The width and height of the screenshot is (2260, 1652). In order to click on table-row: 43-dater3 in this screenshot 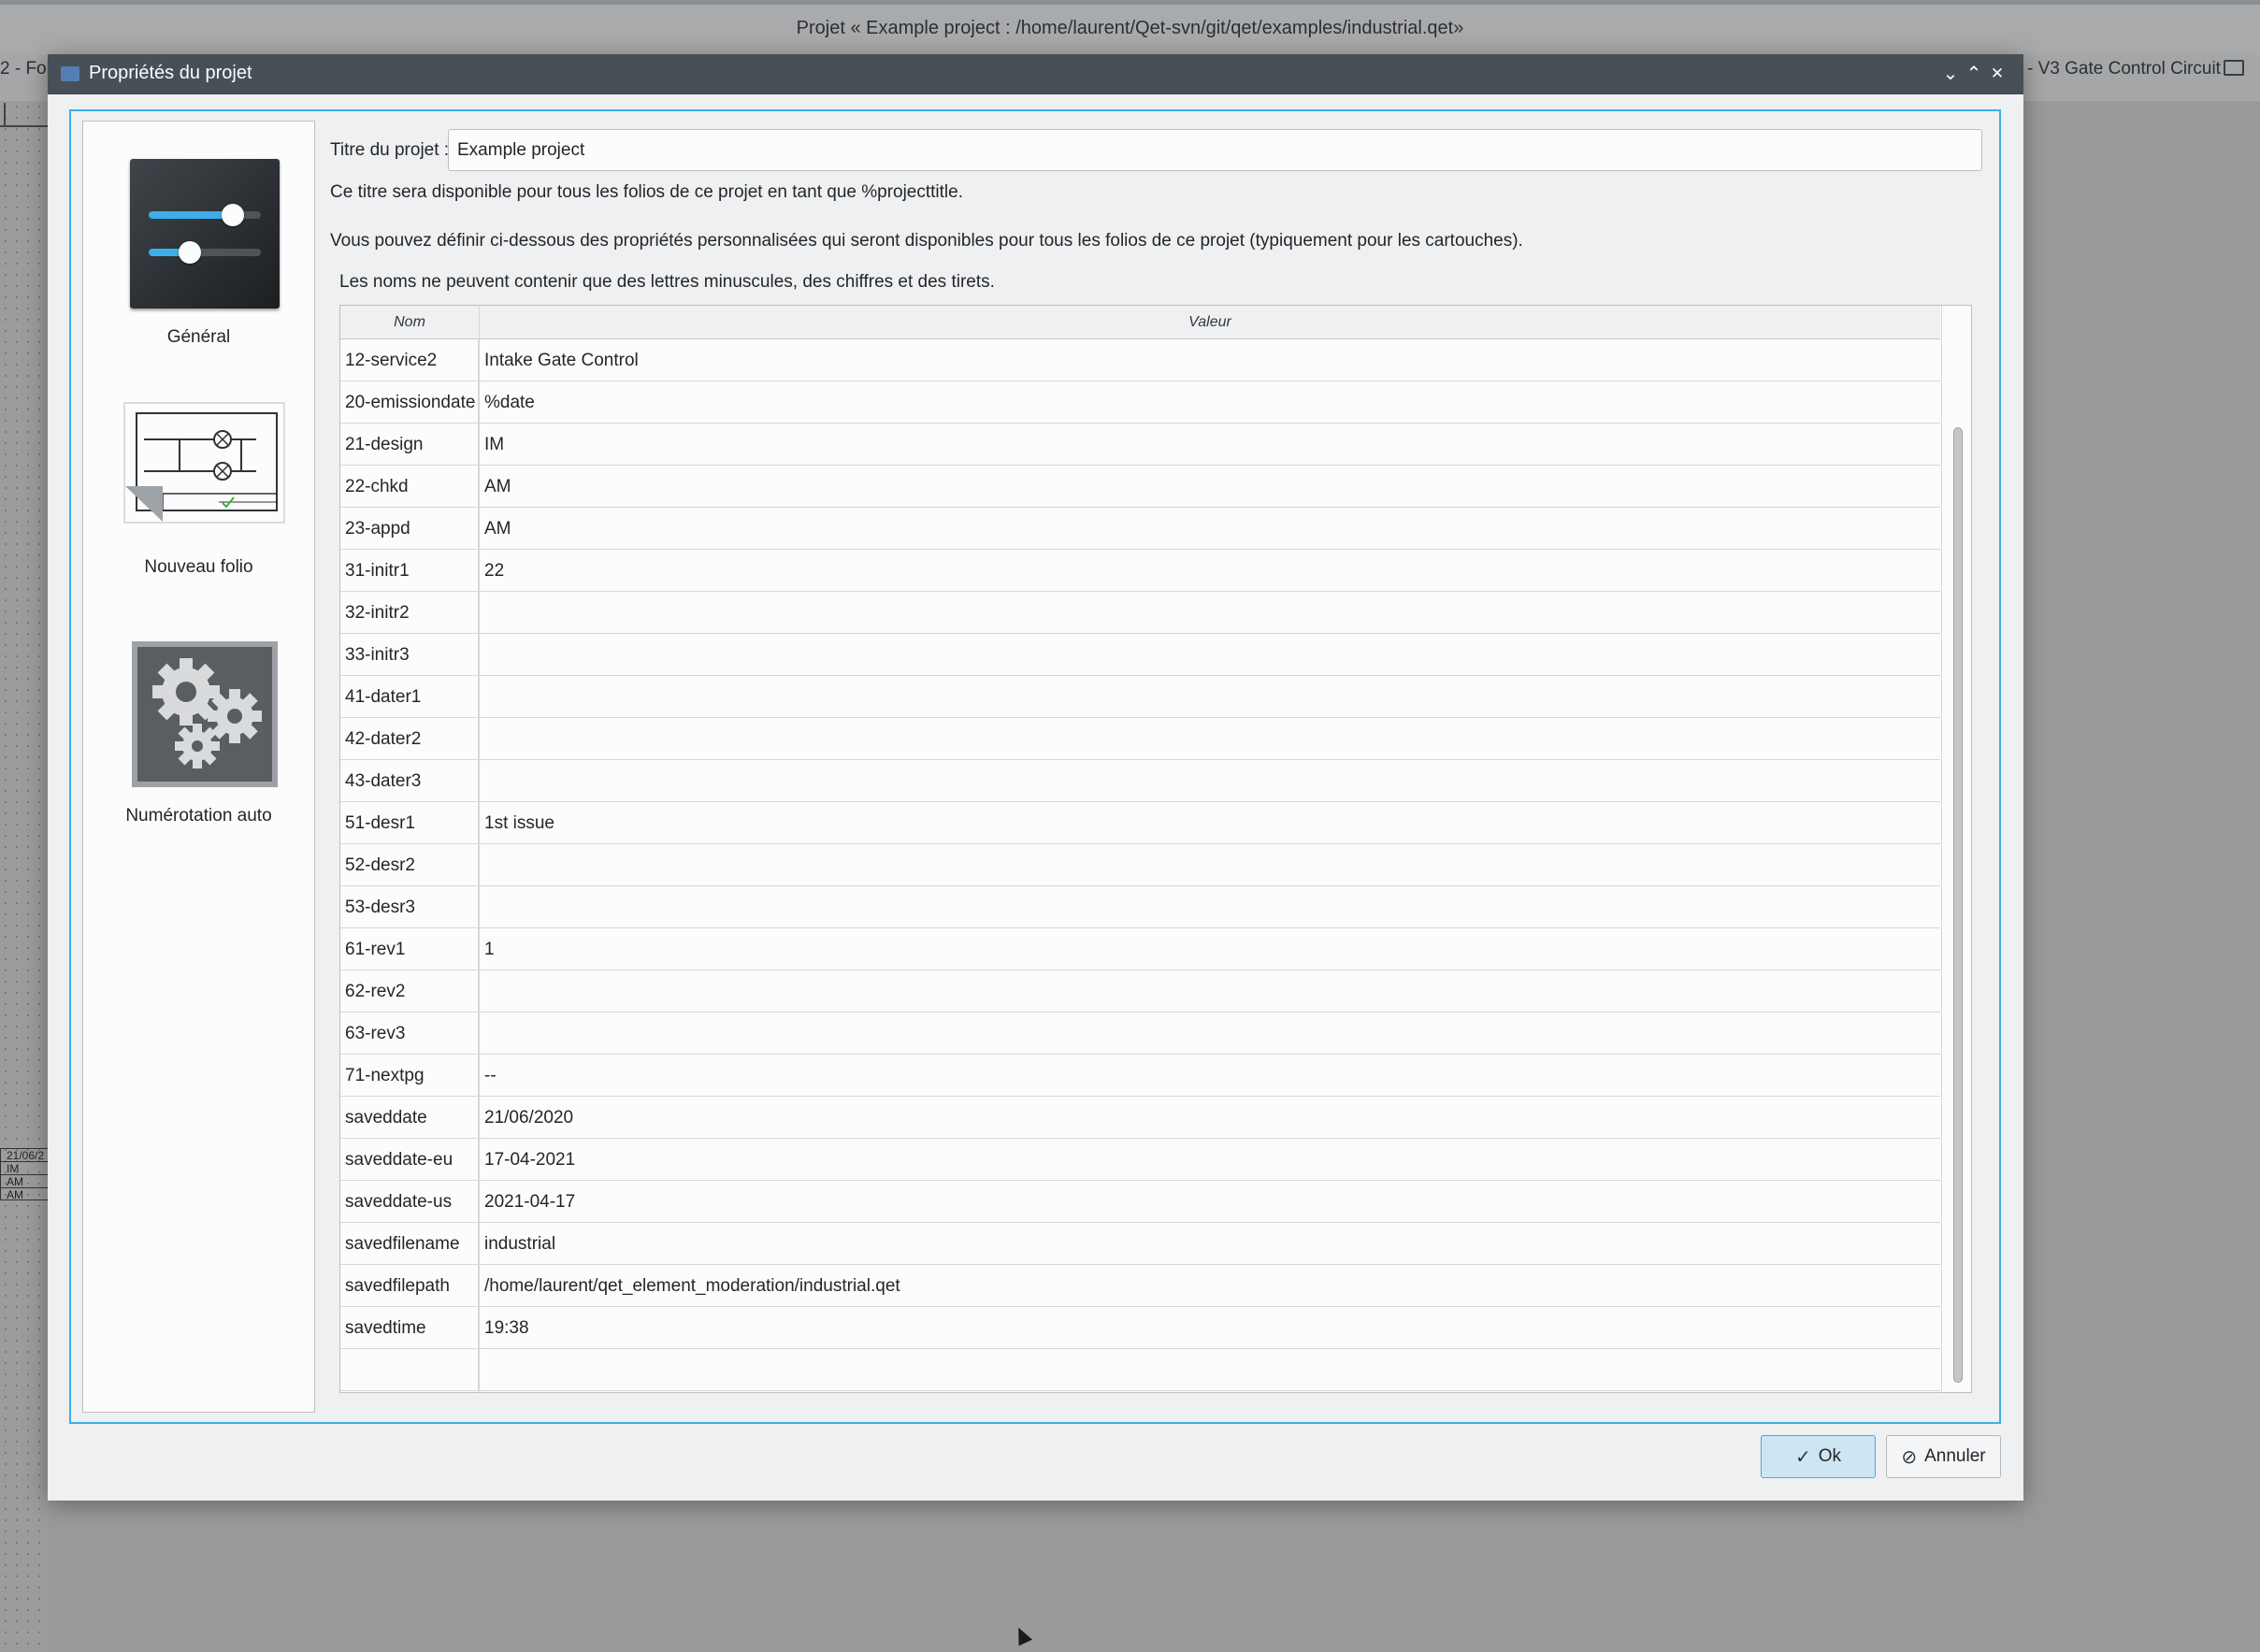, I will do `click(1140, 781)`.